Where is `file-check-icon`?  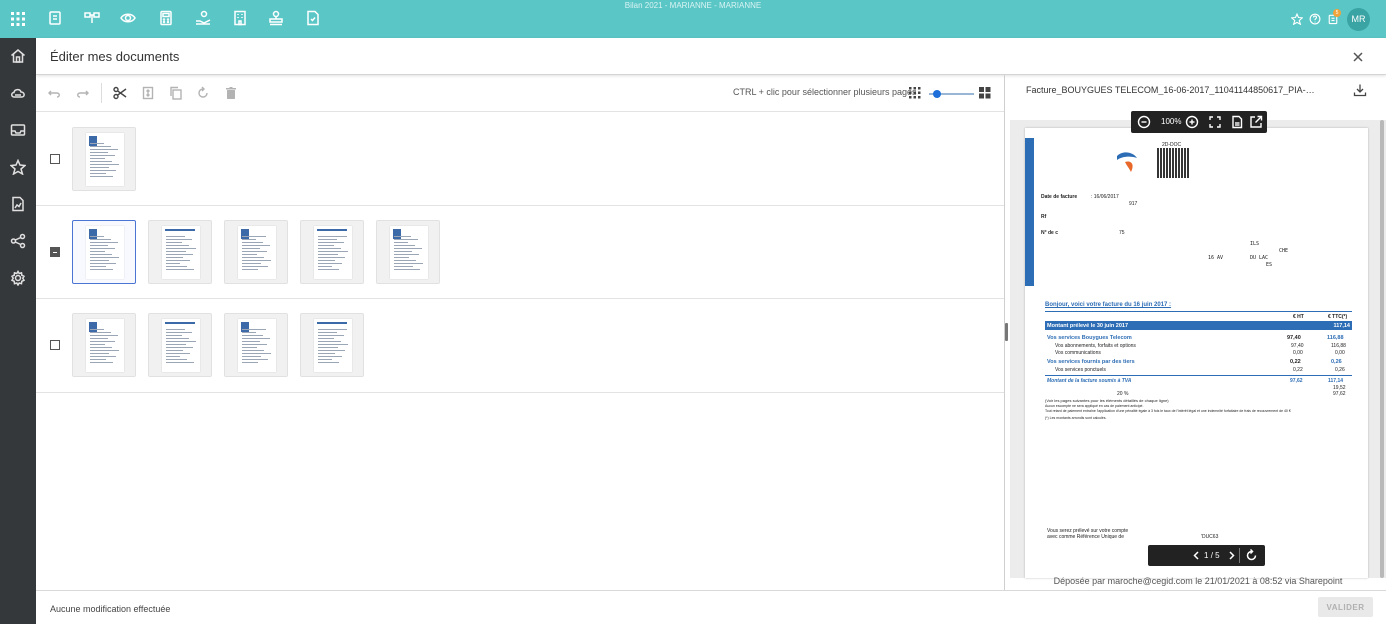 file-check-icon is located at coordinates (314, 19).